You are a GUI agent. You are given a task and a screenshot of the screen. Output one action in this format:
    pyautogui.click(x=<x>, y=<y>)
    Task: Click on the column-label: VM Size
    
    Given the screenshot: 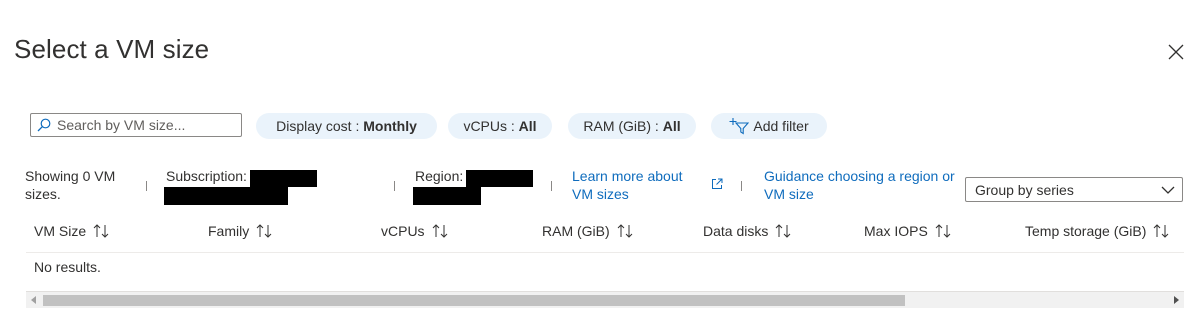 What is the action you would take?
    pyautogui.click(x=60, y=231)
    